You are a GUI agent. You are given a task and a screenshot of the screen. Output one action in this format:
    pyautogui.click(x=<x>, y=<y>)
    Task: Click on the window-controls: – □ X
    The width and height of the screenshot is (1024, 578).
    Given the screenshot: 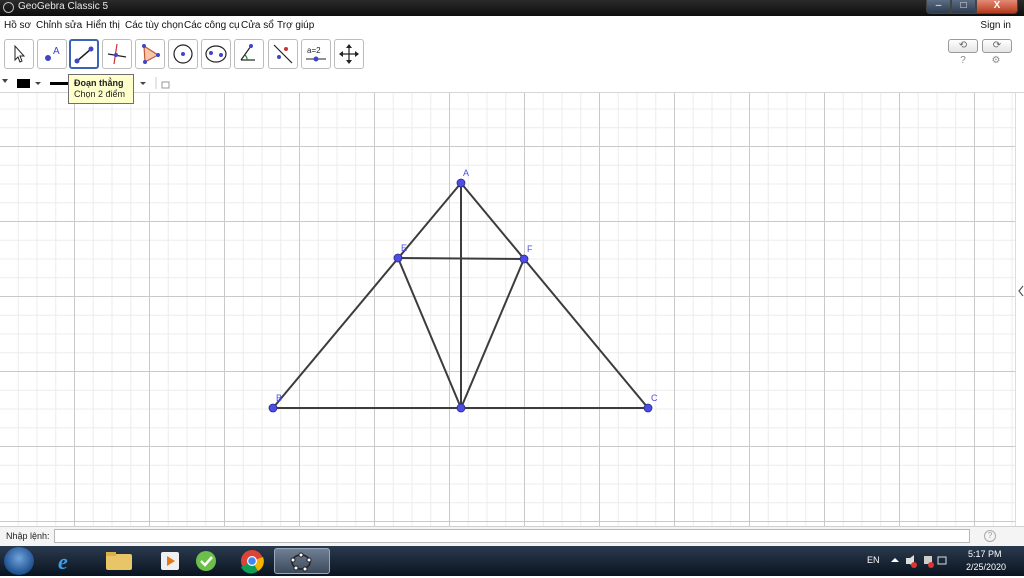 What is the action you would take?
    pyautogui.click(x=972, y=7)
    